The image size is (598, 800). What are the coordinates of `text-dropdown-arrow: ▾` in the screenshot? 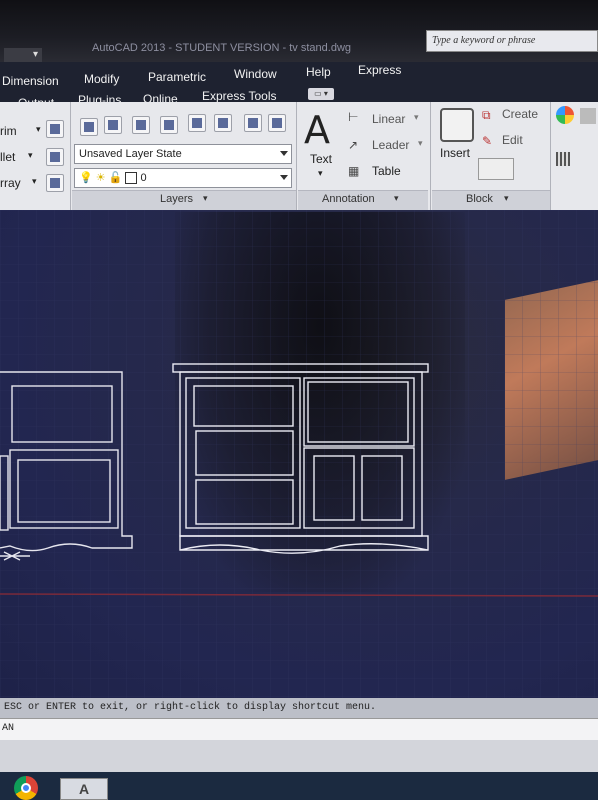 It's located at (320, 173).